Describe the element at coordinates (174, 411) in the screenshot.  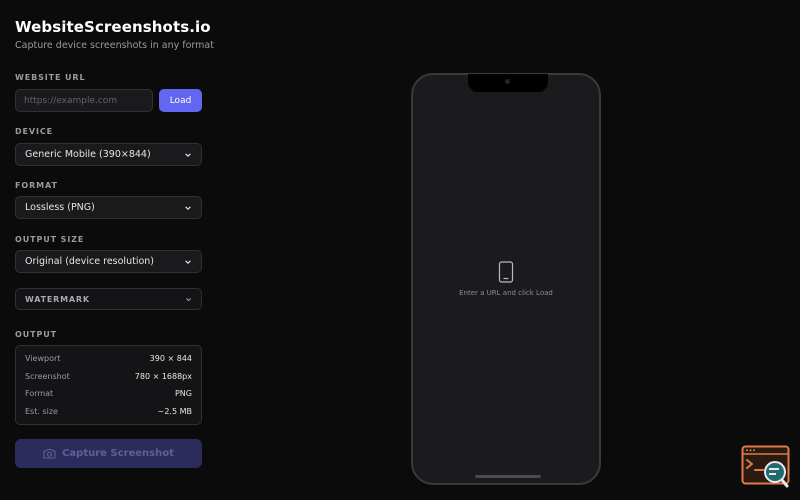
I see `output-value: ~2.5 MB` at that location.